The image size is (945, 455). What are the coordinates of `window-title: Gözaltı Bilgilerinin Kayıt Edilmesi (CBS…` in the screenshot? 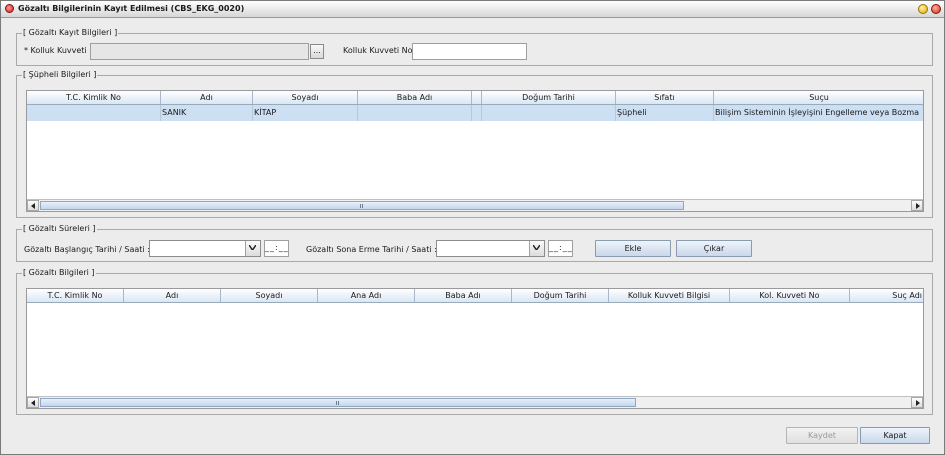 It's located at (131, 8).